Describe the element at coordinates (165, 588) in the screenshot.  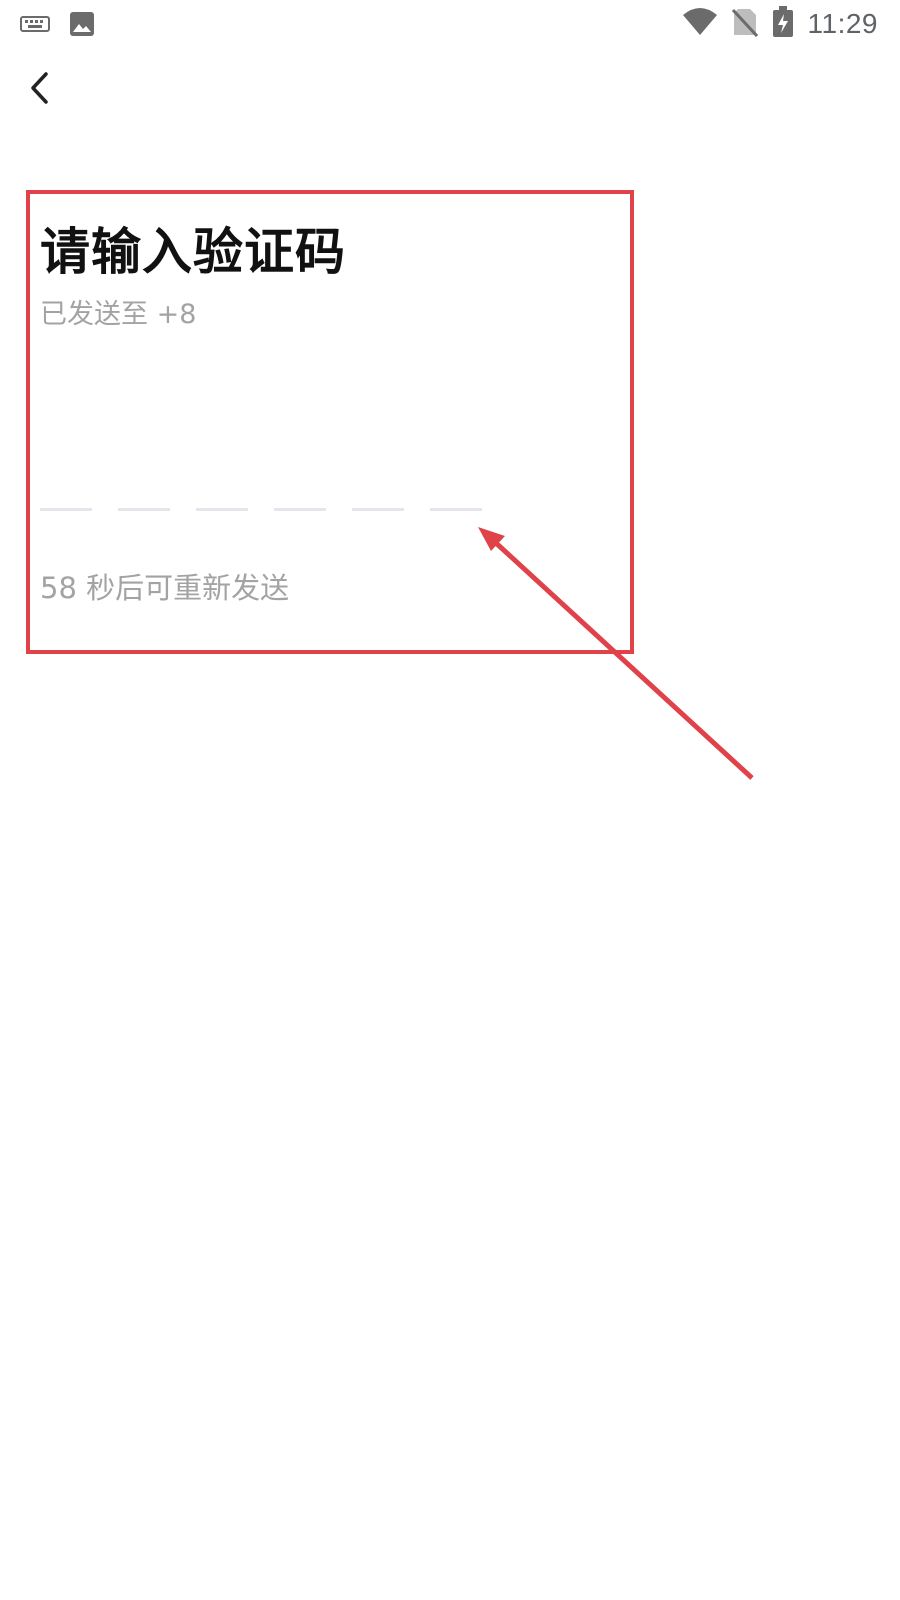
I see `resend-countdown: 58 秒后可重新发送` at that location.